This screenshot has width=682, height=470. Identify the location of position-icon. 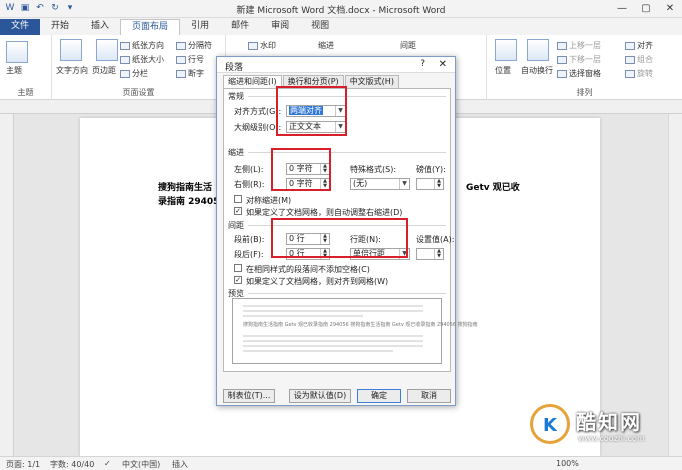
(506, 50).